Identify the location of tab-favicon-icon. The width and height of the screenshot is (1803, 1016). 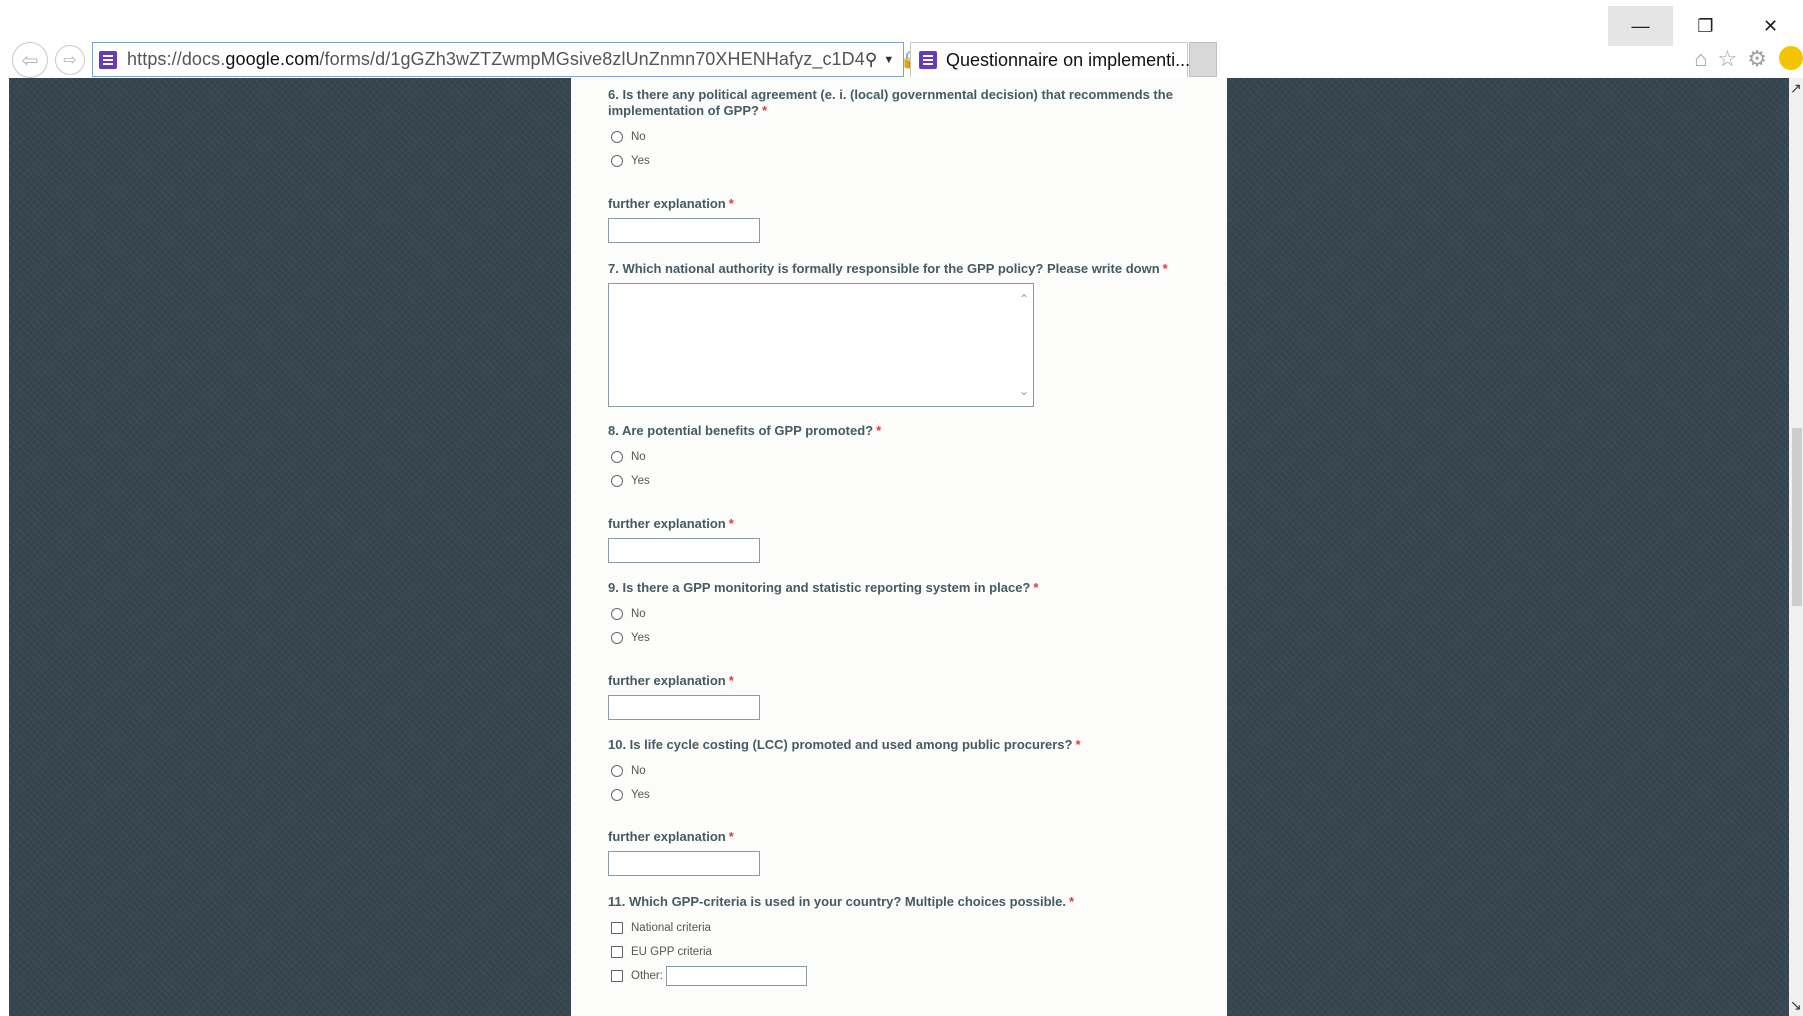
(928, 60).